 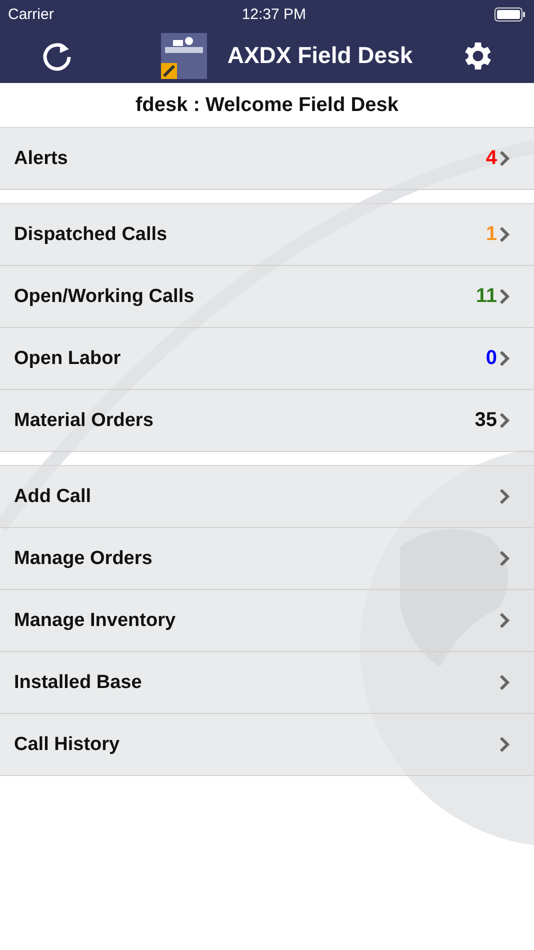 What do you see at coordinates (274, 14) in the screenshot?
I see `time-text: 12:37 PM` at bounding box center [274, 14].